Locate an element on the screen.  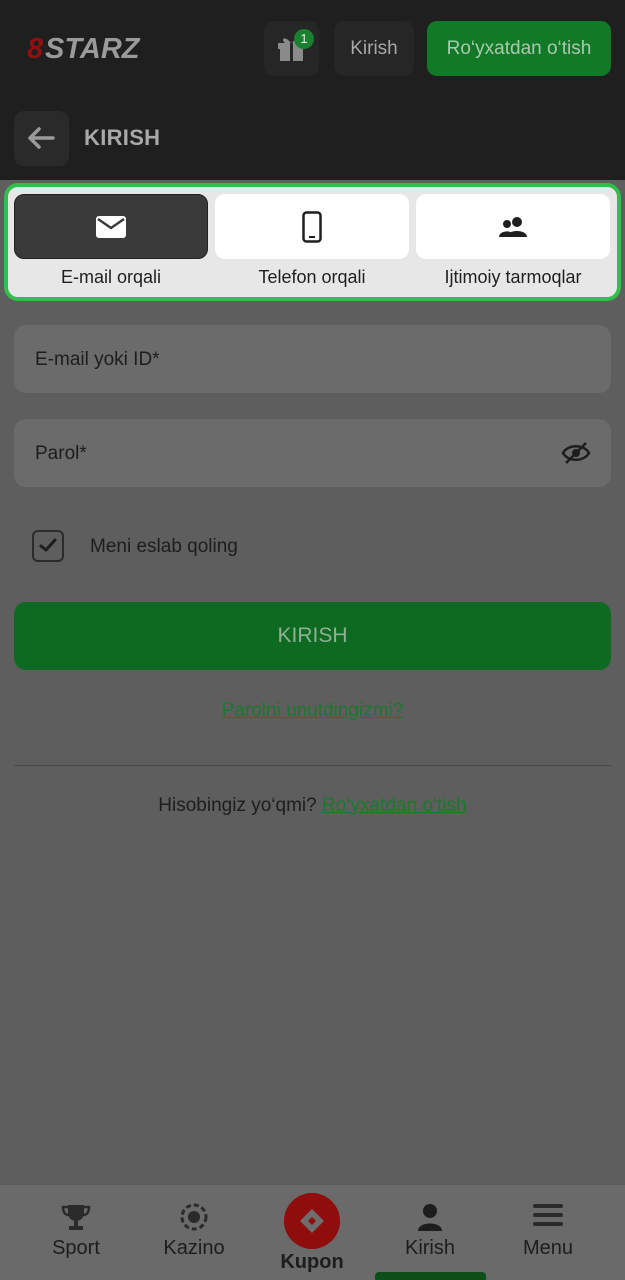
method-email-card is located at coordinates (111, 226).